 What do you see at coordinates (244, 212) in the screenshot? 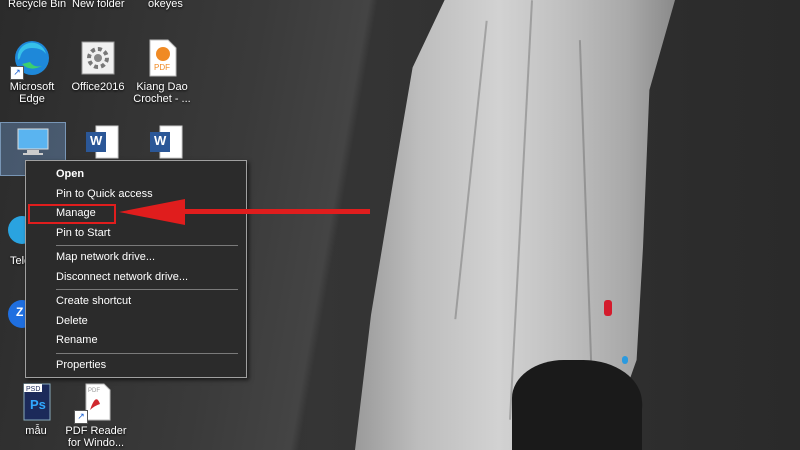
I see `annotation-arrow-icon` at bounding box center [244, 212].